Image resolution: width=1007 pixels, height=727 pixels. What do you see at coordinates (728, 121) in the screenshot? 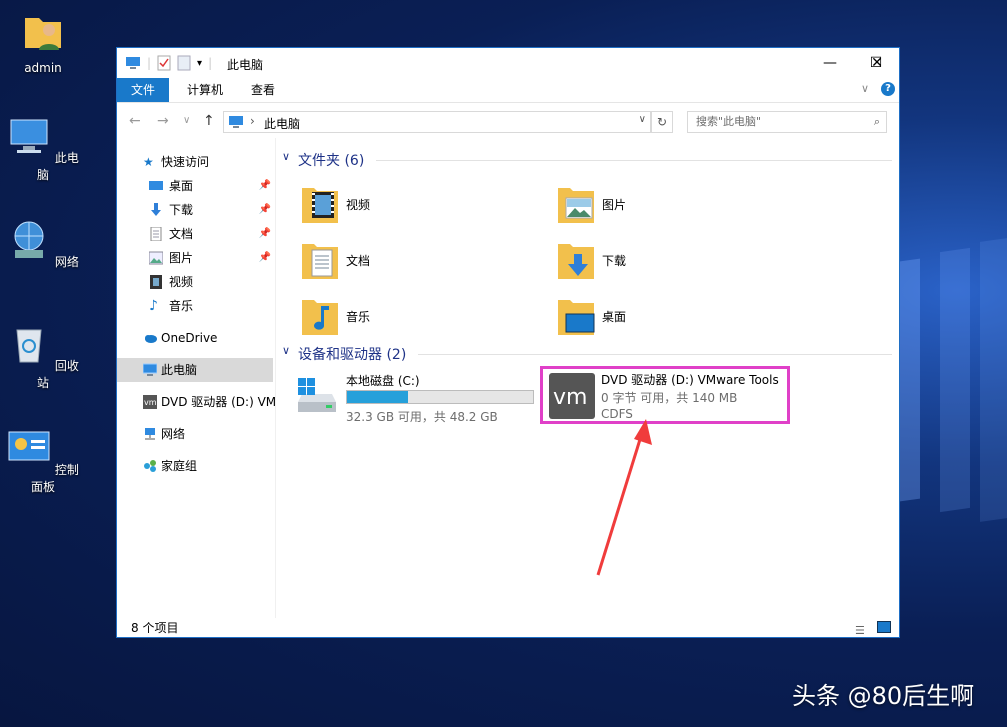
I see `search-placeholder: 搜索"此电脑"` at bounding box center [728, 121].